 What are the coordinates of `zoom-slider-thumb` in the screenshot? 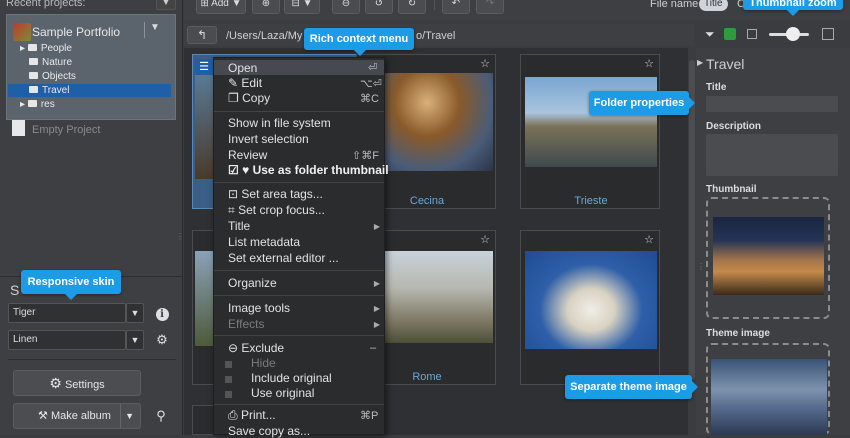 It's located at (793, 34).